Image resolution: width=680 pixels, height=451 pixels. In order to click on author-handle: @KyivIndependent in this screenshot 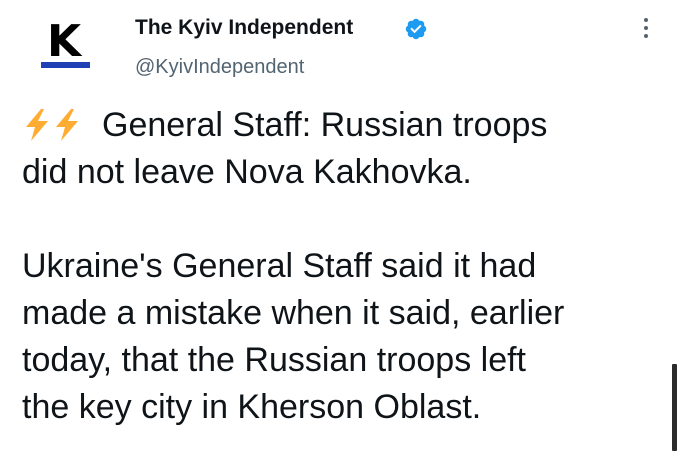, I will do `click(219, 67)`.